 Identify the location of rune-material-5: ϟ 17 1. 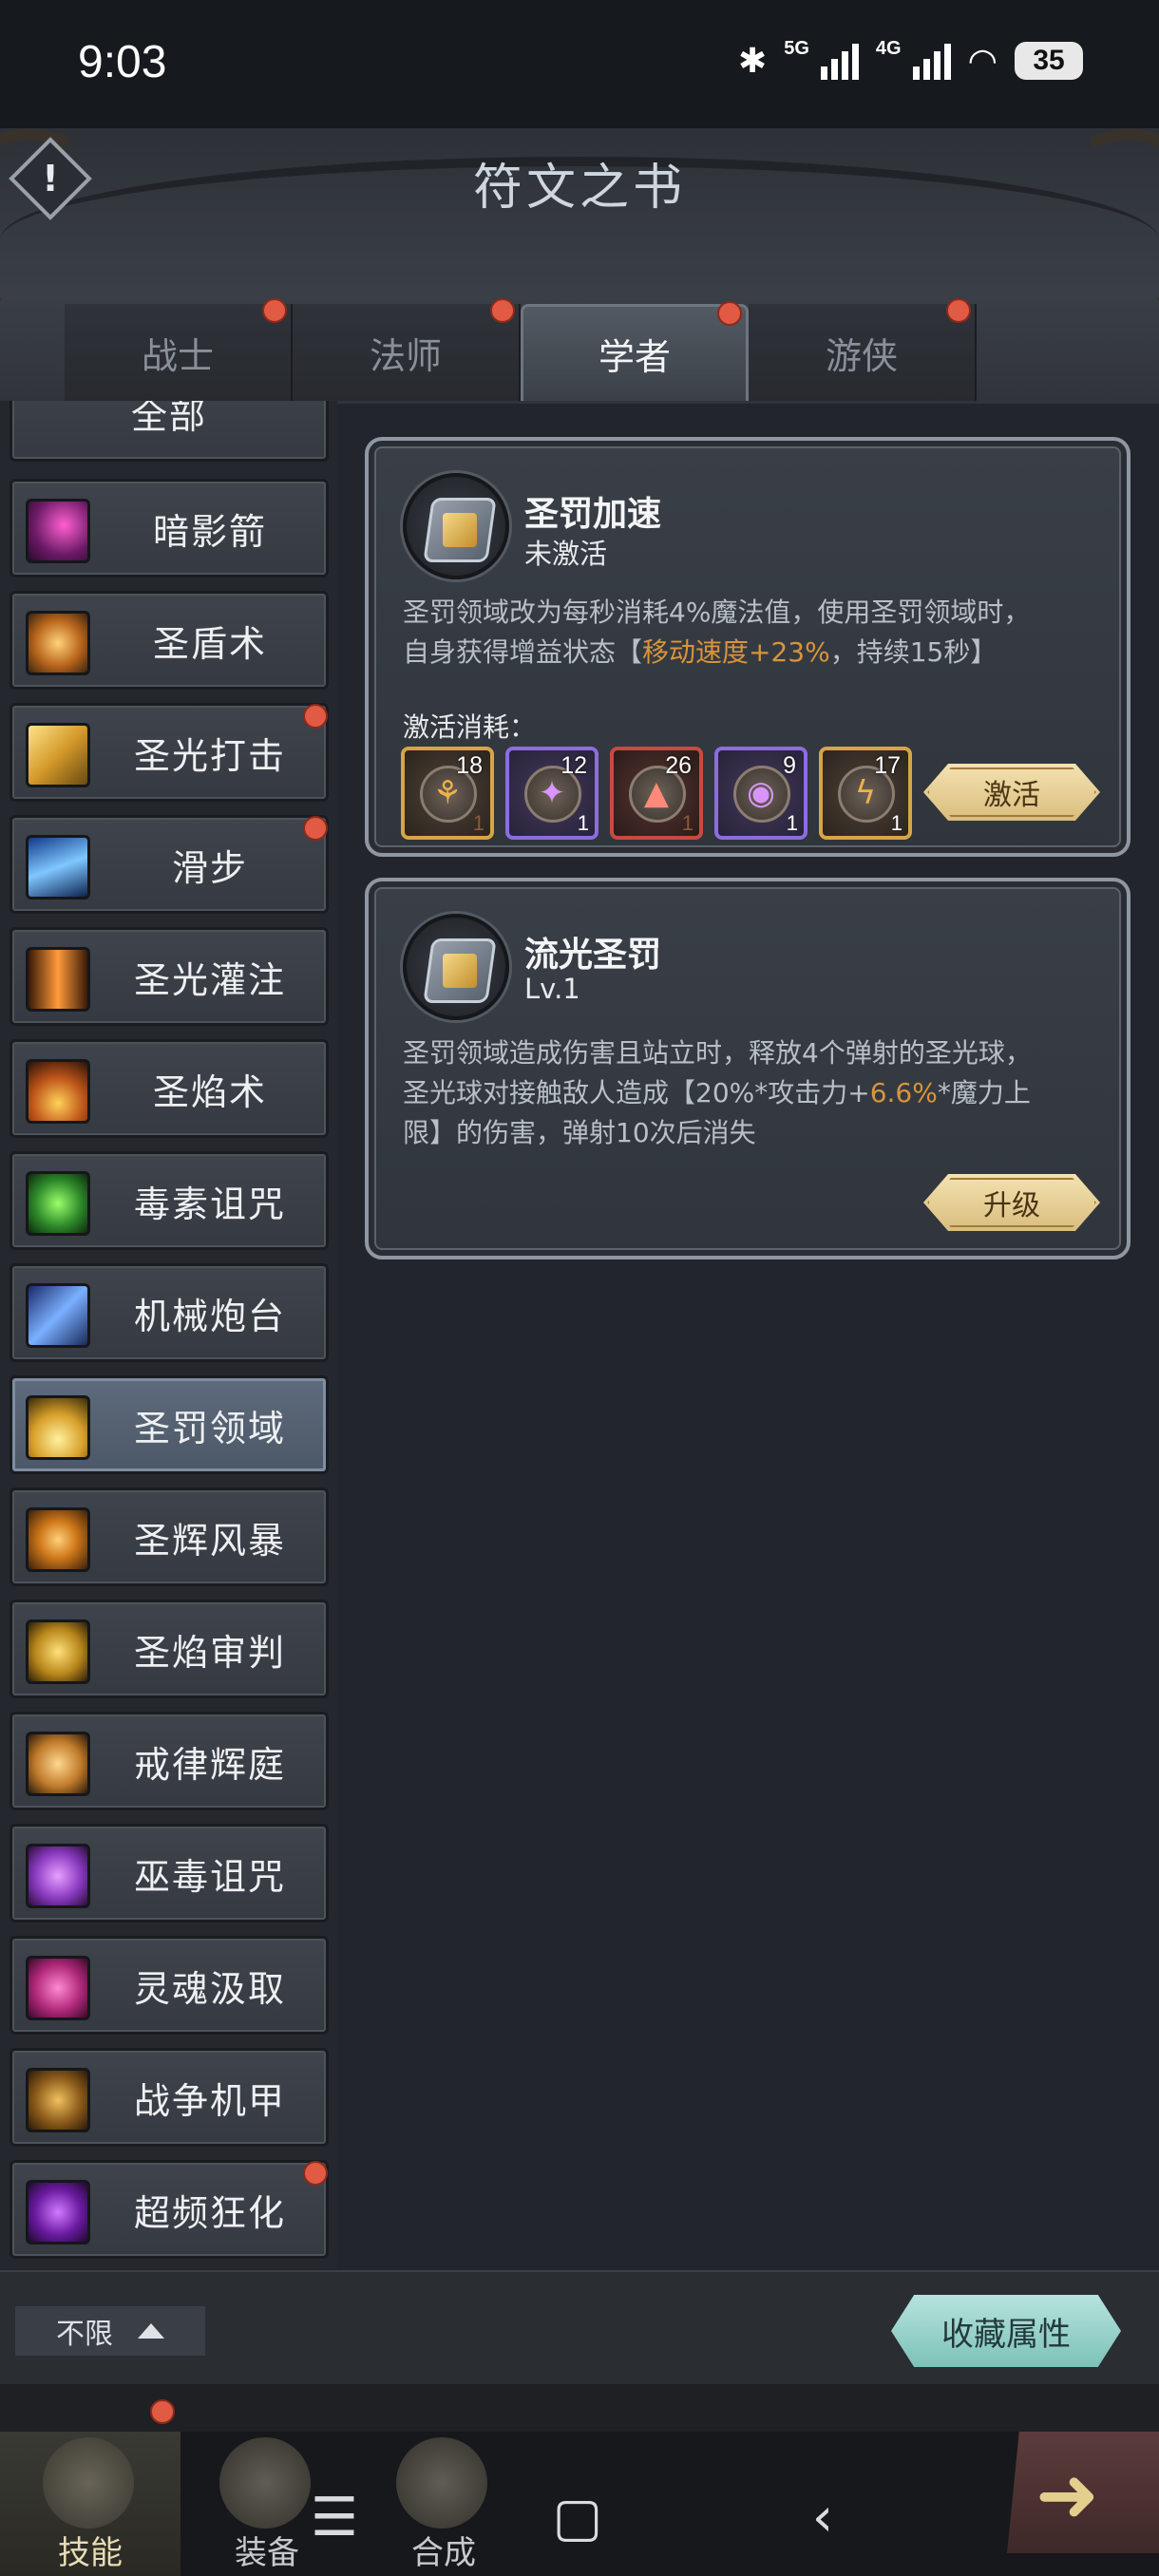
(865, 793).